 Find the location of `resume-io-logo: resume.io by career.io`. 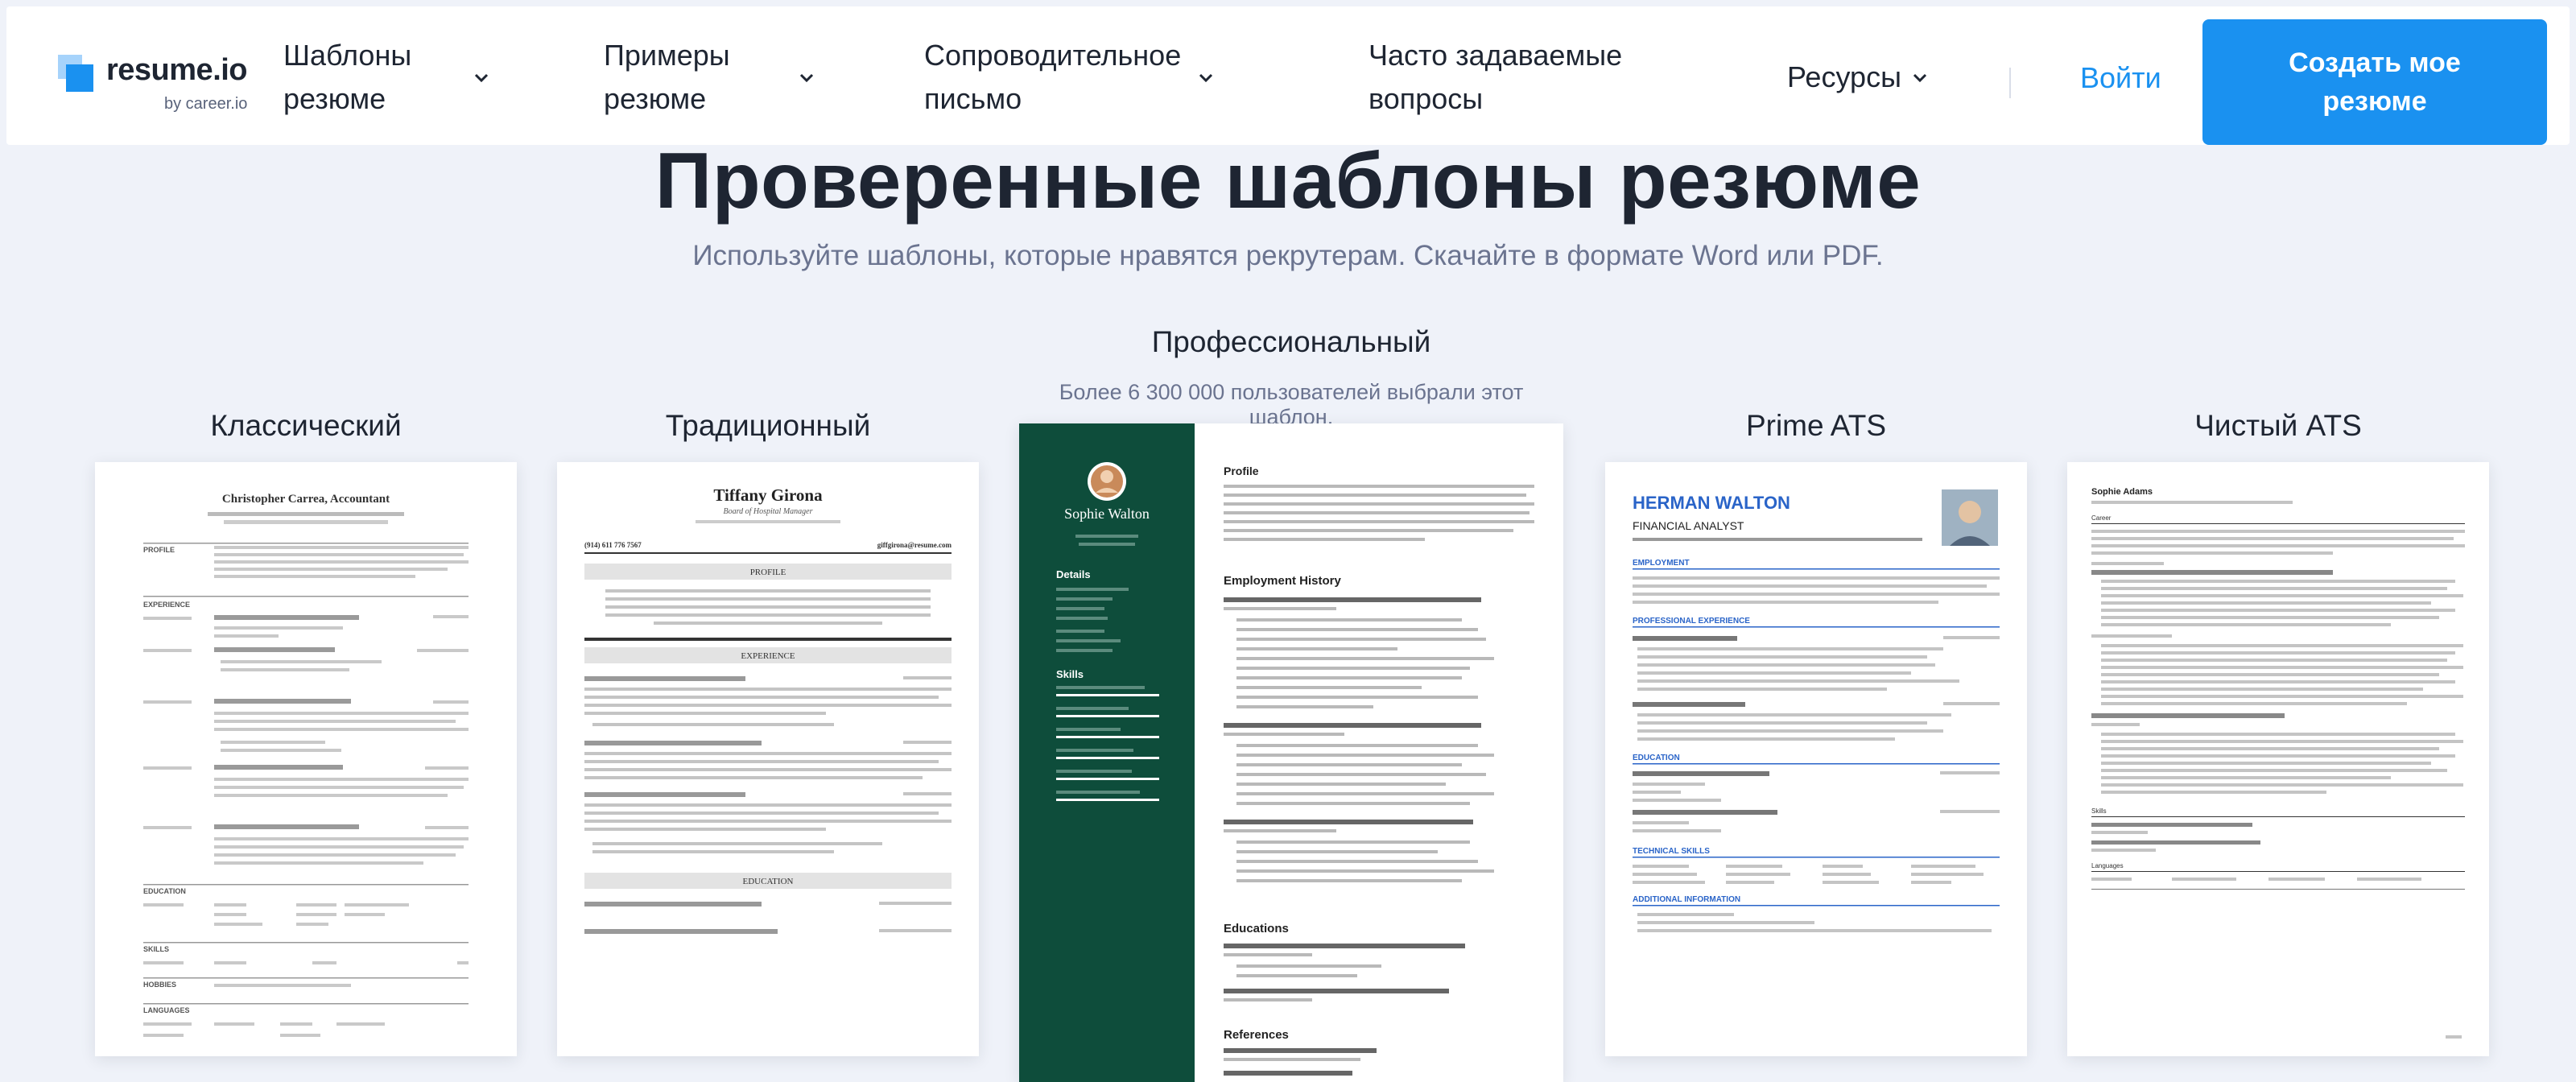

resume-io-logo: resume.io by career.io is located at coordinates (156, 84).